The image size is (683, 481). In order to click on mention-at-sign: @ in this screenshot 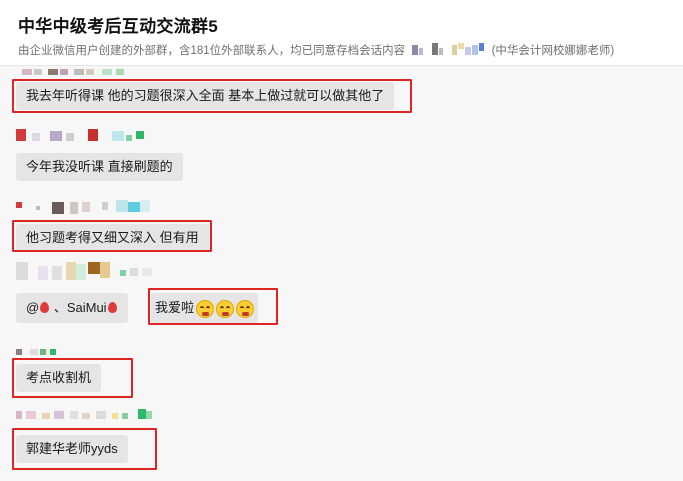, I will do `click(33, 307)`.